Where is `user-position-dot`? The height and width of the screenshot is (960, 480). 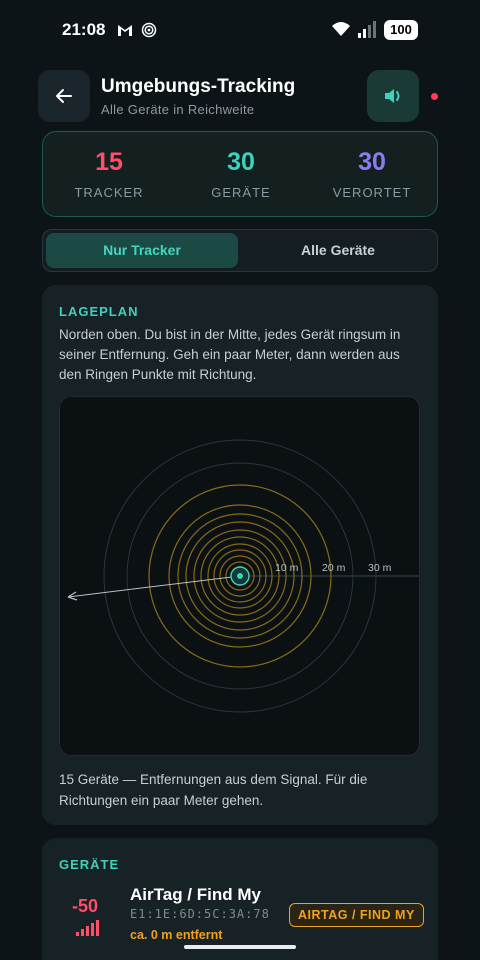
user-position-dot is located at coordinates (240, 576).